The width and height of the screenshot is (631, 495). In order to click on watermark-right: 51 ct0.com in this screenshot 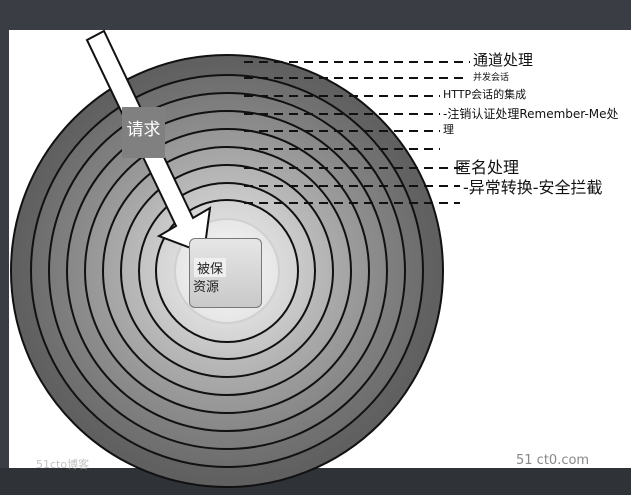, I will do `click(553, 460)`.